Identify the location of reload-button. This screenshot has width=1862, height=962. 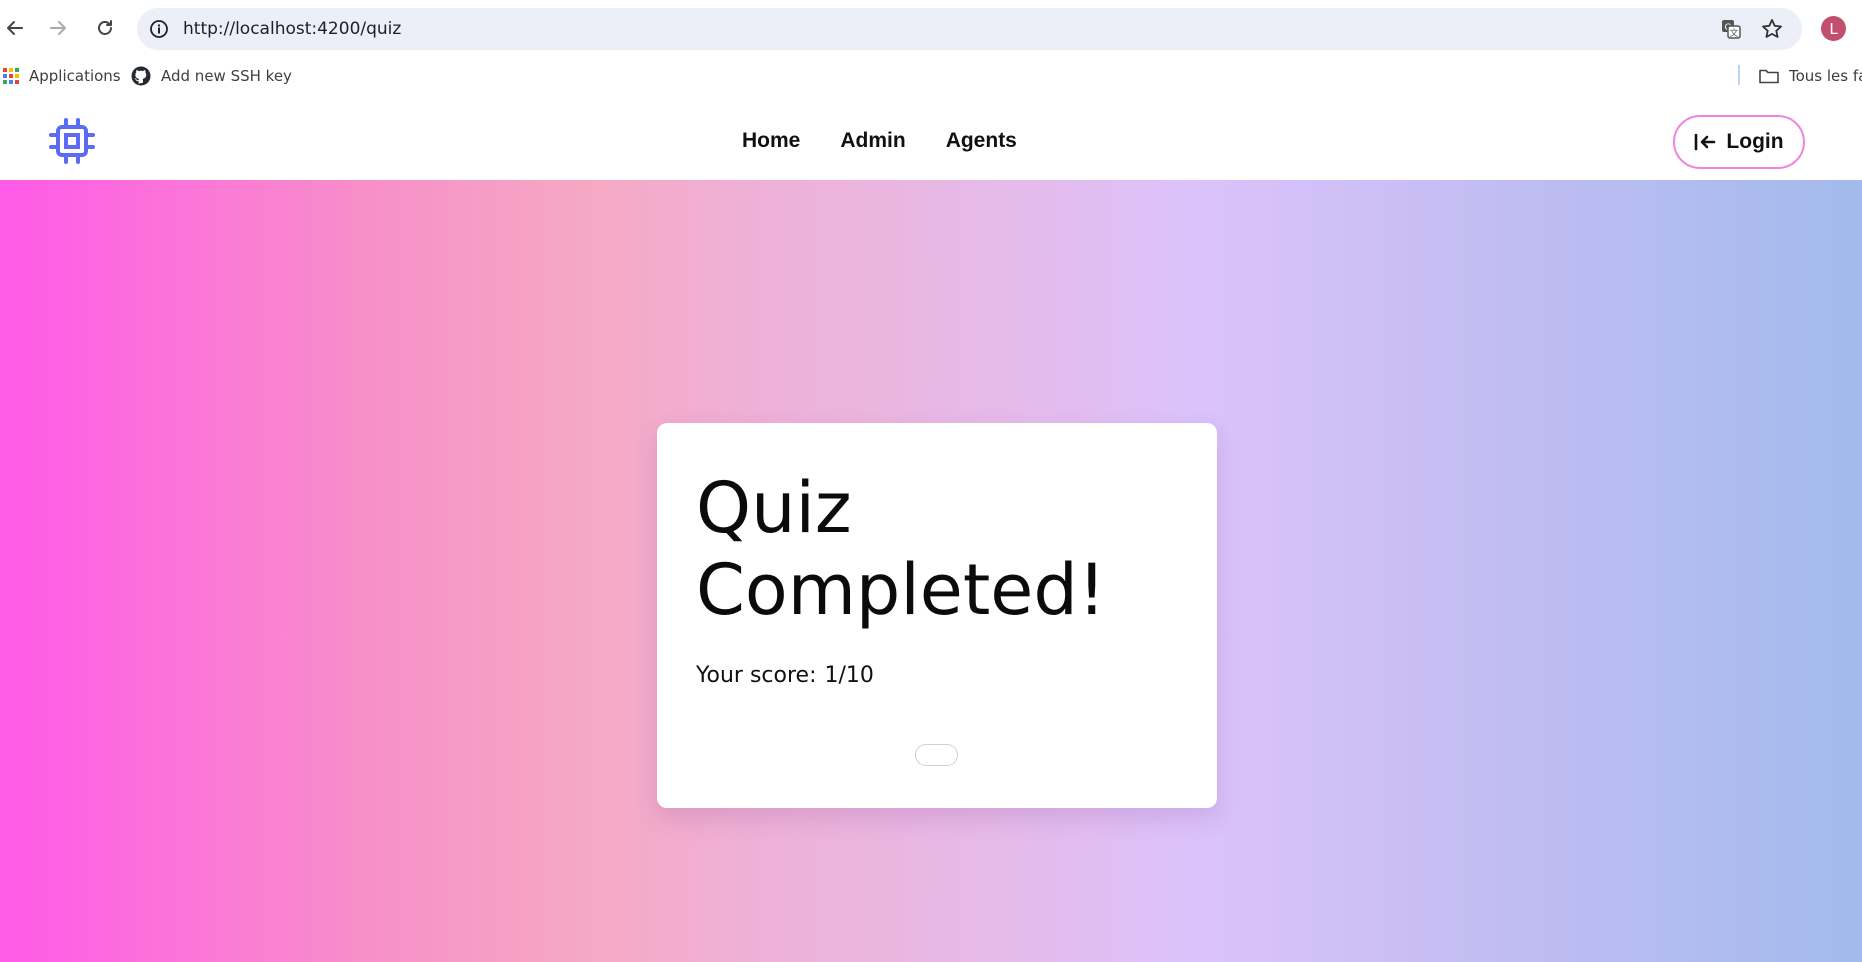
(105, 28).